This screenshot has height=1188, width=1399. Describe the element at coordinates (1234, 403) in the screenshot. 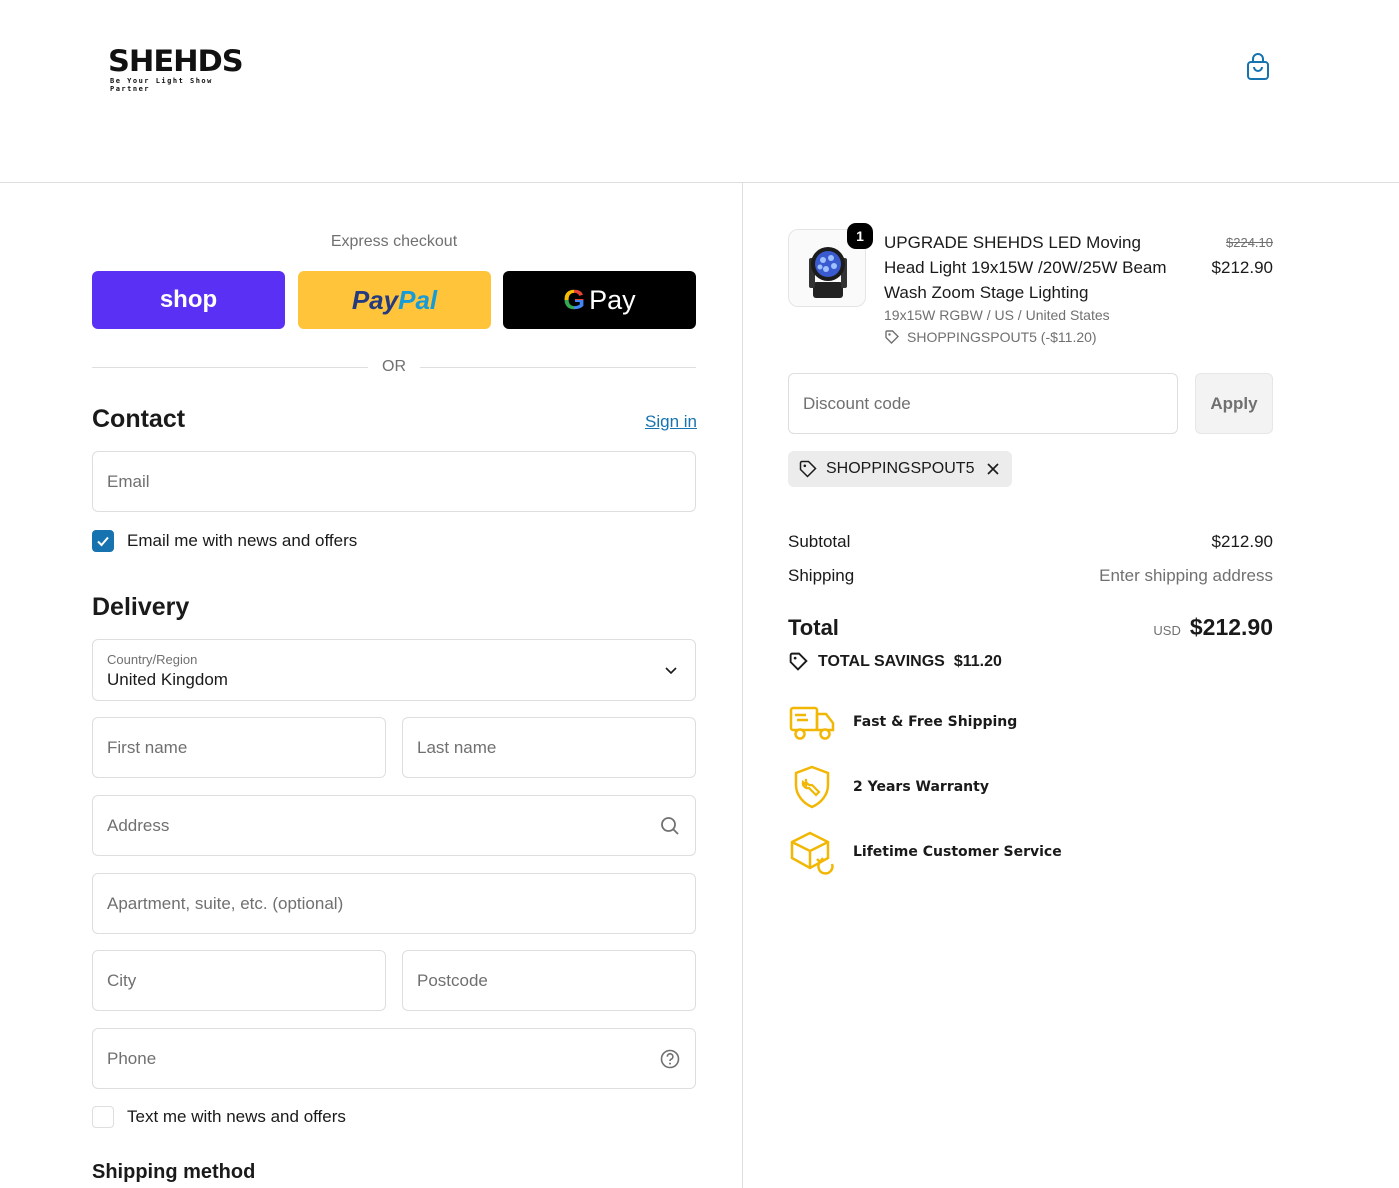

I see `apply-discount-button: Apply` at that location.